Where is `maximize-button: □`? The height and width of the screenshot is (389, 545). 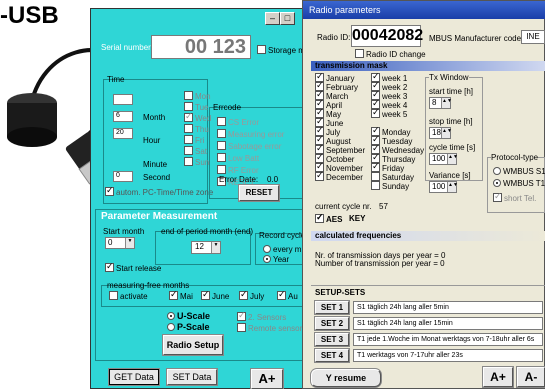 maximize-button: □ is located at coordinates (287, 18).